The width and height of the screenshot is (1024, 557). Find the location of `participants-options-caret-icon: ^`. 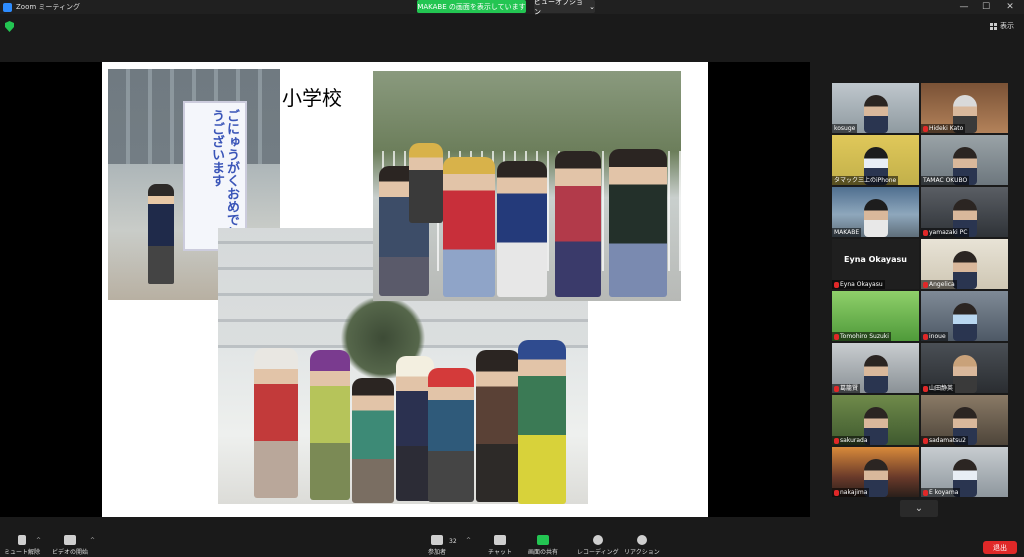

participants-options-caret-icon: ^ is located at coordinates (468, 540).